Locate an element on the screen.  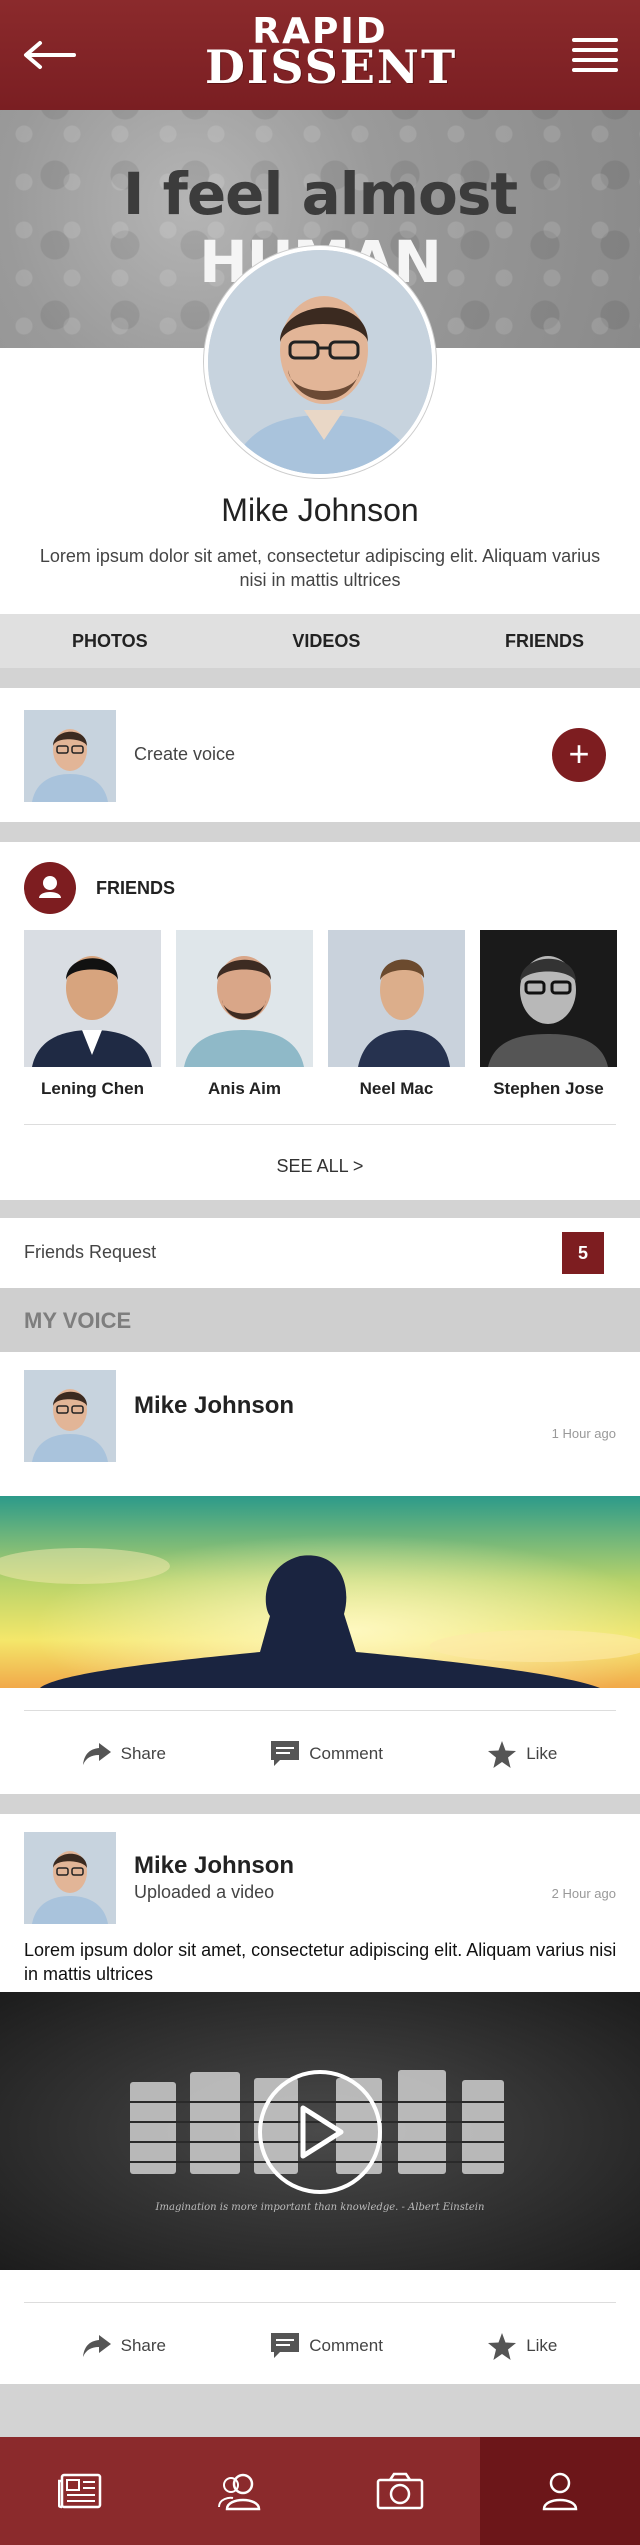
my-voice-header: MY VOICE is located at coordinates (320, 1320).